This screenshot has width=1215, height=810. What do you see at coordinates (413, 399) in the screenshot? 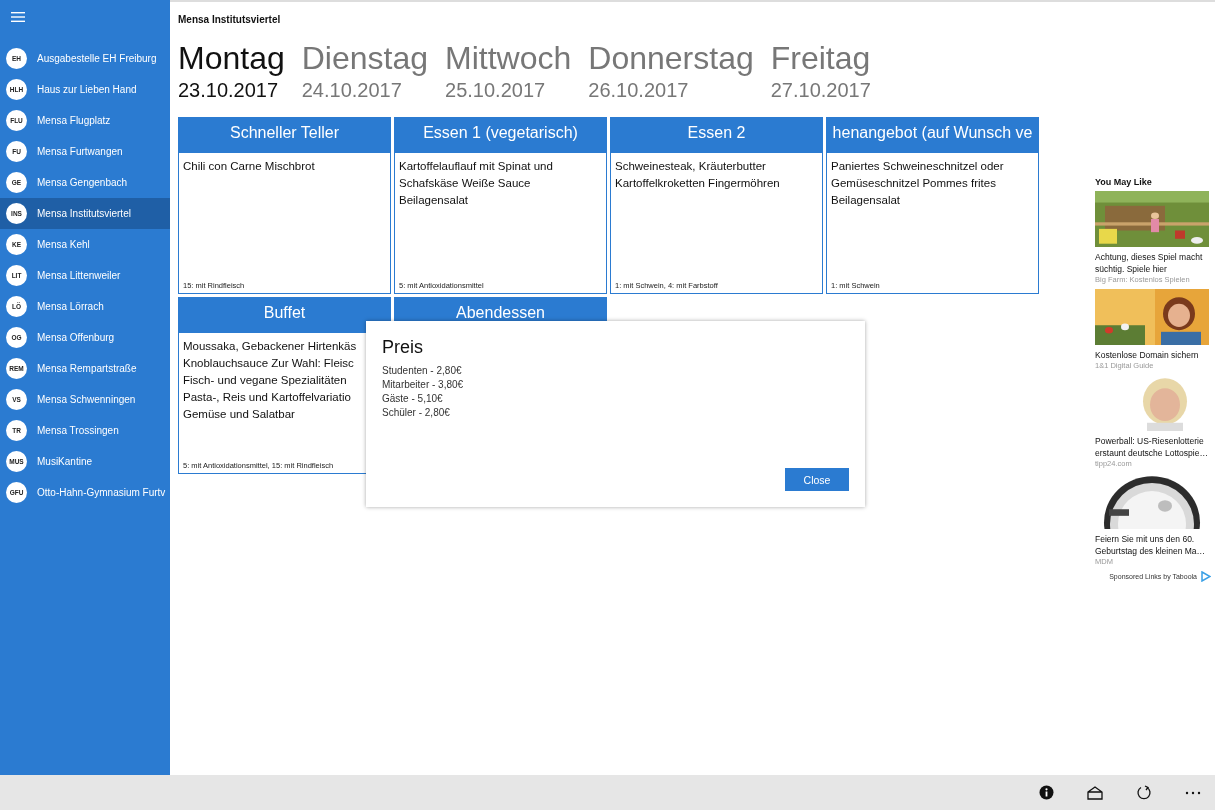
I see `price-line: Gäste - 5,10€` at bounding box center [413, 399].